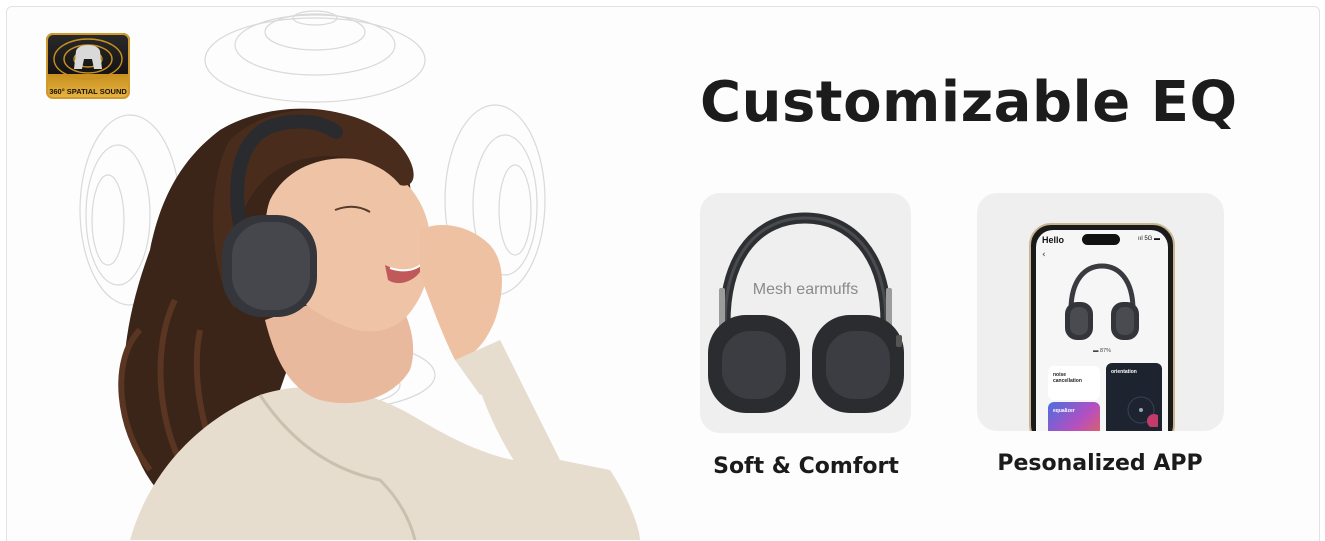  I want to click on app-battery-level: ▬ 87%, so click(1102, 351).